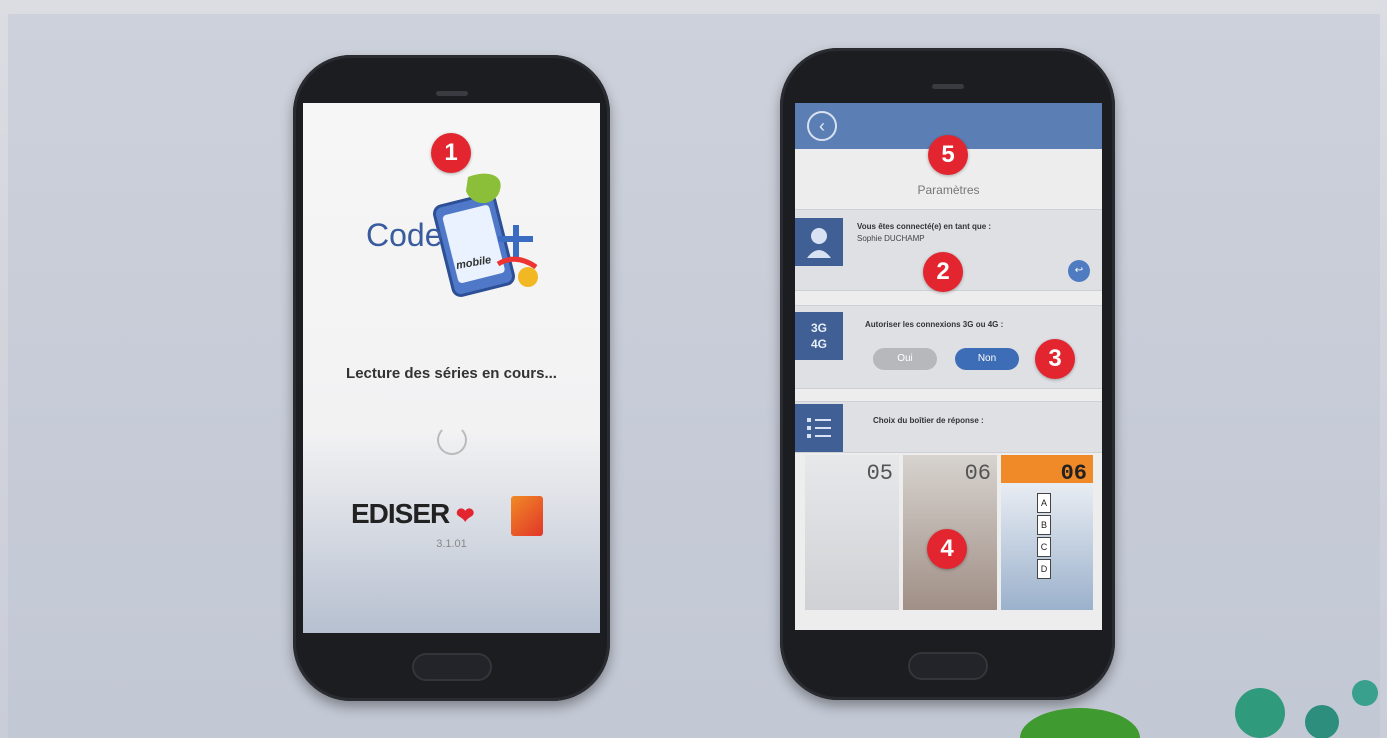 Image resolution: width=1387 pixels, height=738 pixels. What do you see at coordinates (943, 272) in the screenshot?
I see `callout-badge-2: 2` at bounding box center [943, 272].